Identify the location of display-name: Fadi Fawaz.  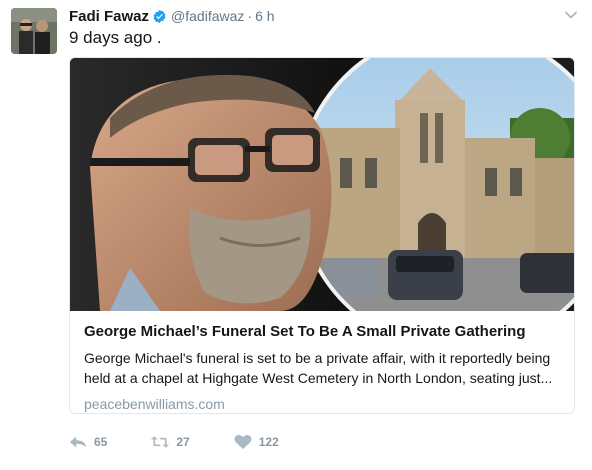
(109, 16).